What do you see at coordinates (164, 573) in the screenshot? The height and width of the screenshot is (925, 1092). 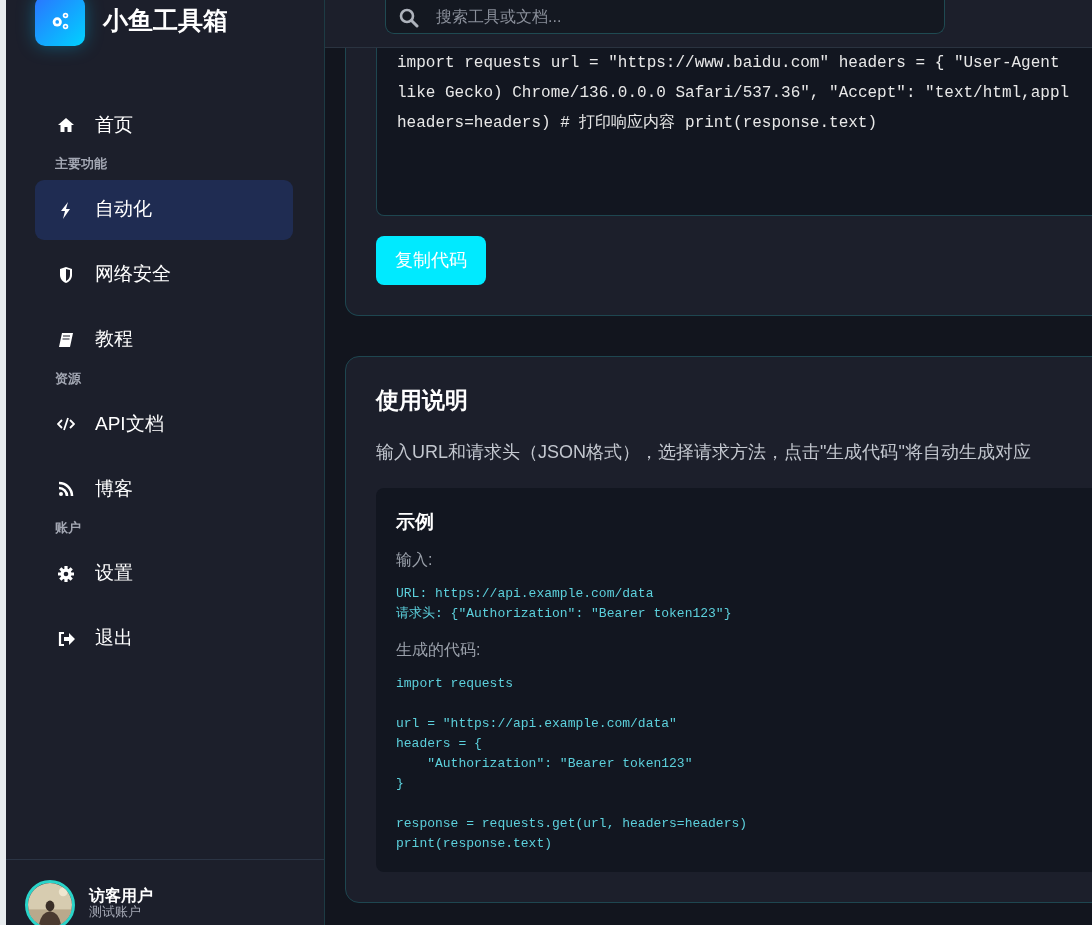 I see `nav-item: 设置` at bounding box center [164, 573].